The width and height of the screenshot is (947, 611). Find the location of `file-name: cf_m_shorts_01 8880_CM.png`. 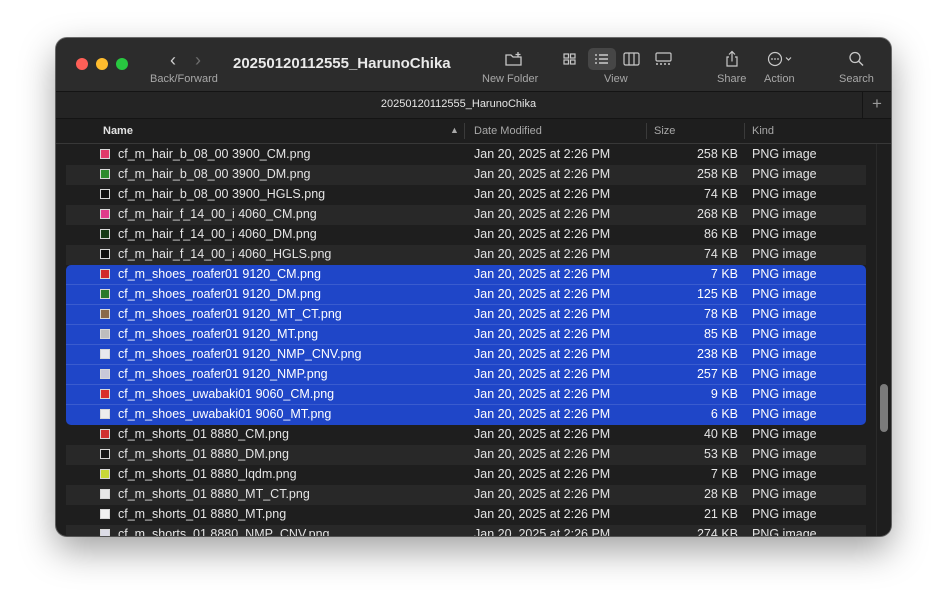

file-name: cf_m_shorts_01 8880_CM.png is located at coordinates (203, 434).